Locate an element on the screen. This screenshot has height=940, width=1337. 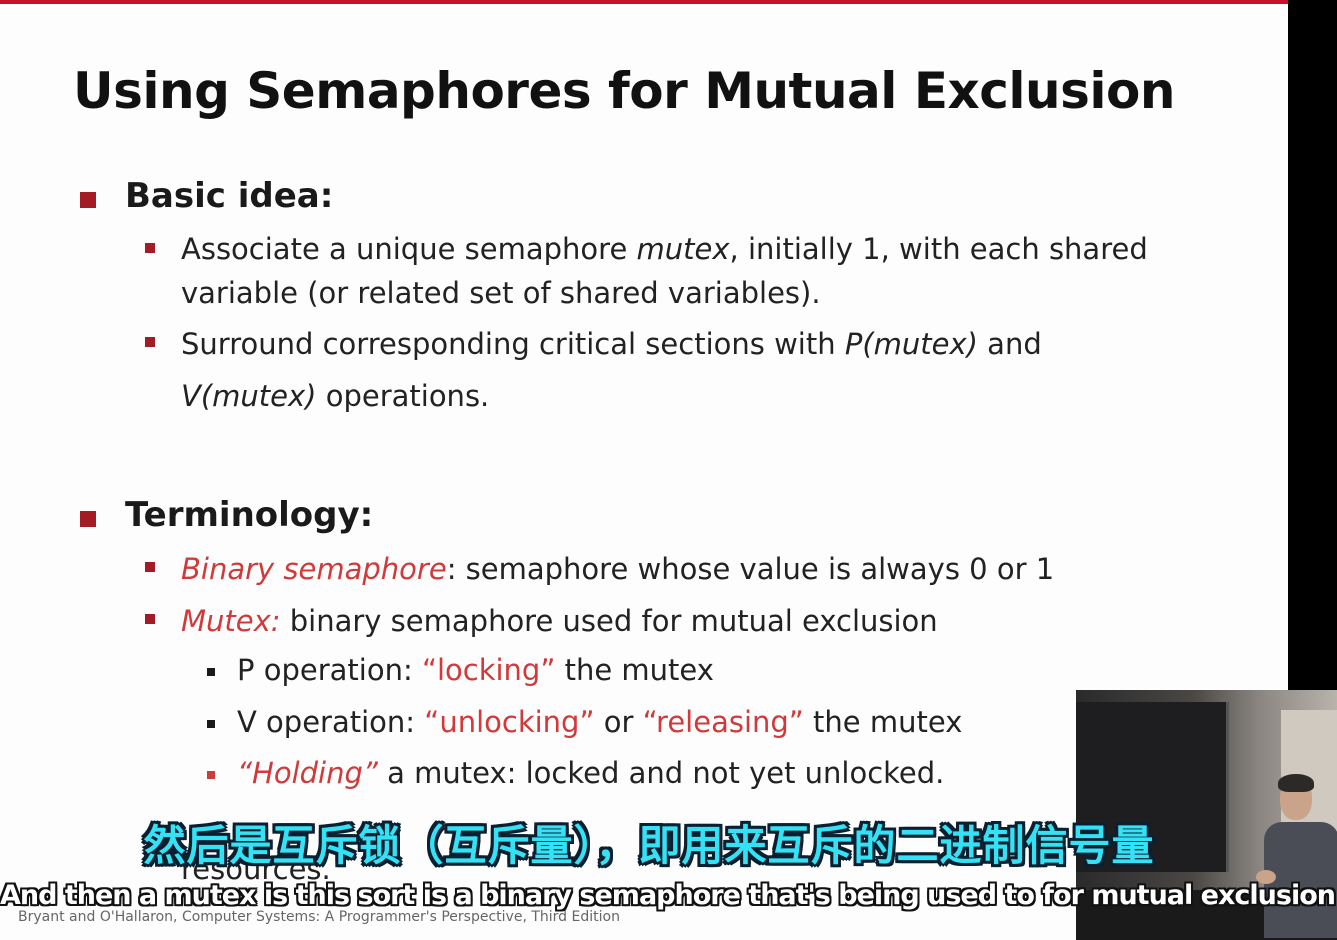
terminology-heading: Terminology: is located at coordinates (249, 515).